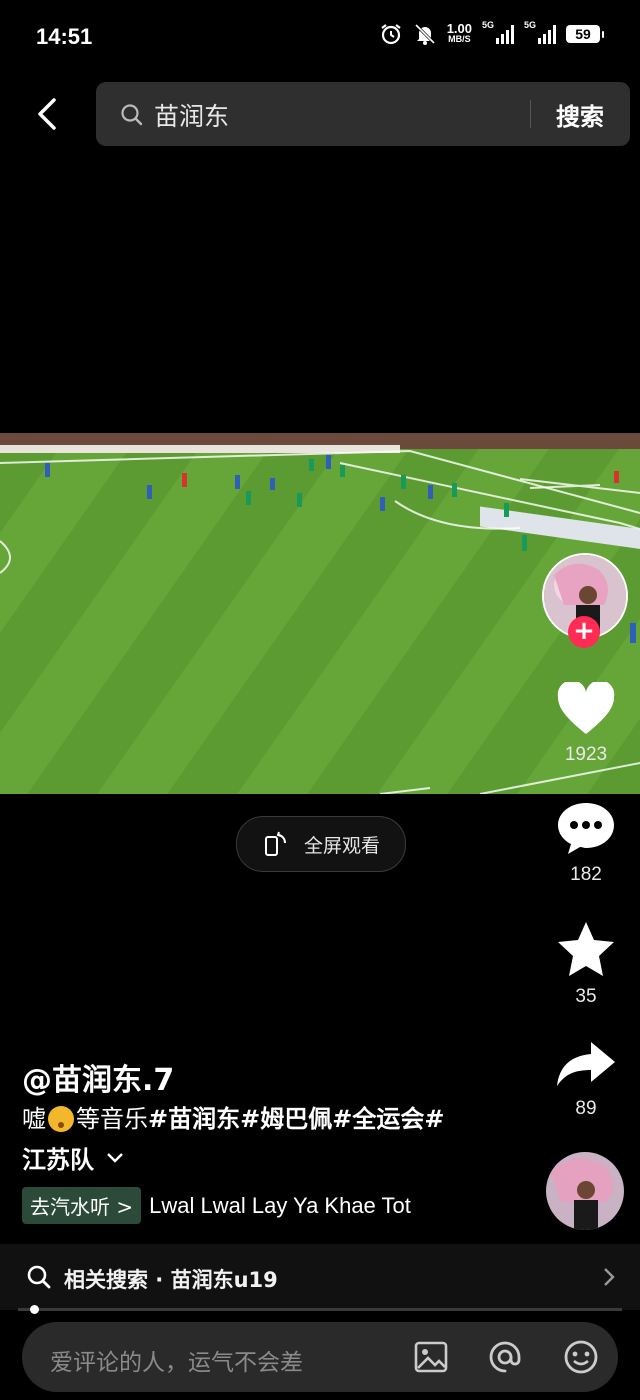 This screenshot has height=1400, width=640. I want to click on post-description: 嘘 等音乐#苗润东#姆巴佩#全运会#, so click(272, 1119).